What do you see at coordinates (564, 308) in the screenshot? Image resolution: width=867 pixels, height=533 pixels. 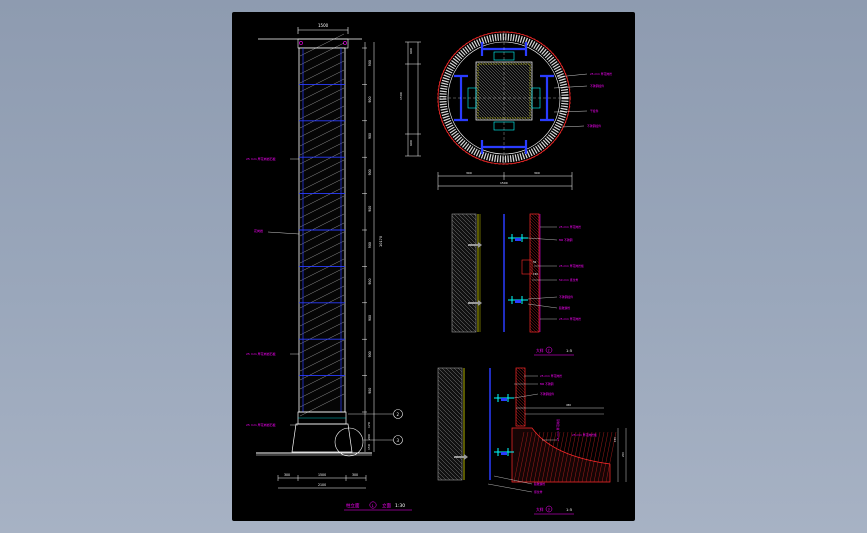 I see `d2-label-6: 膨胀螺栓` at bounding box center [564, 308].